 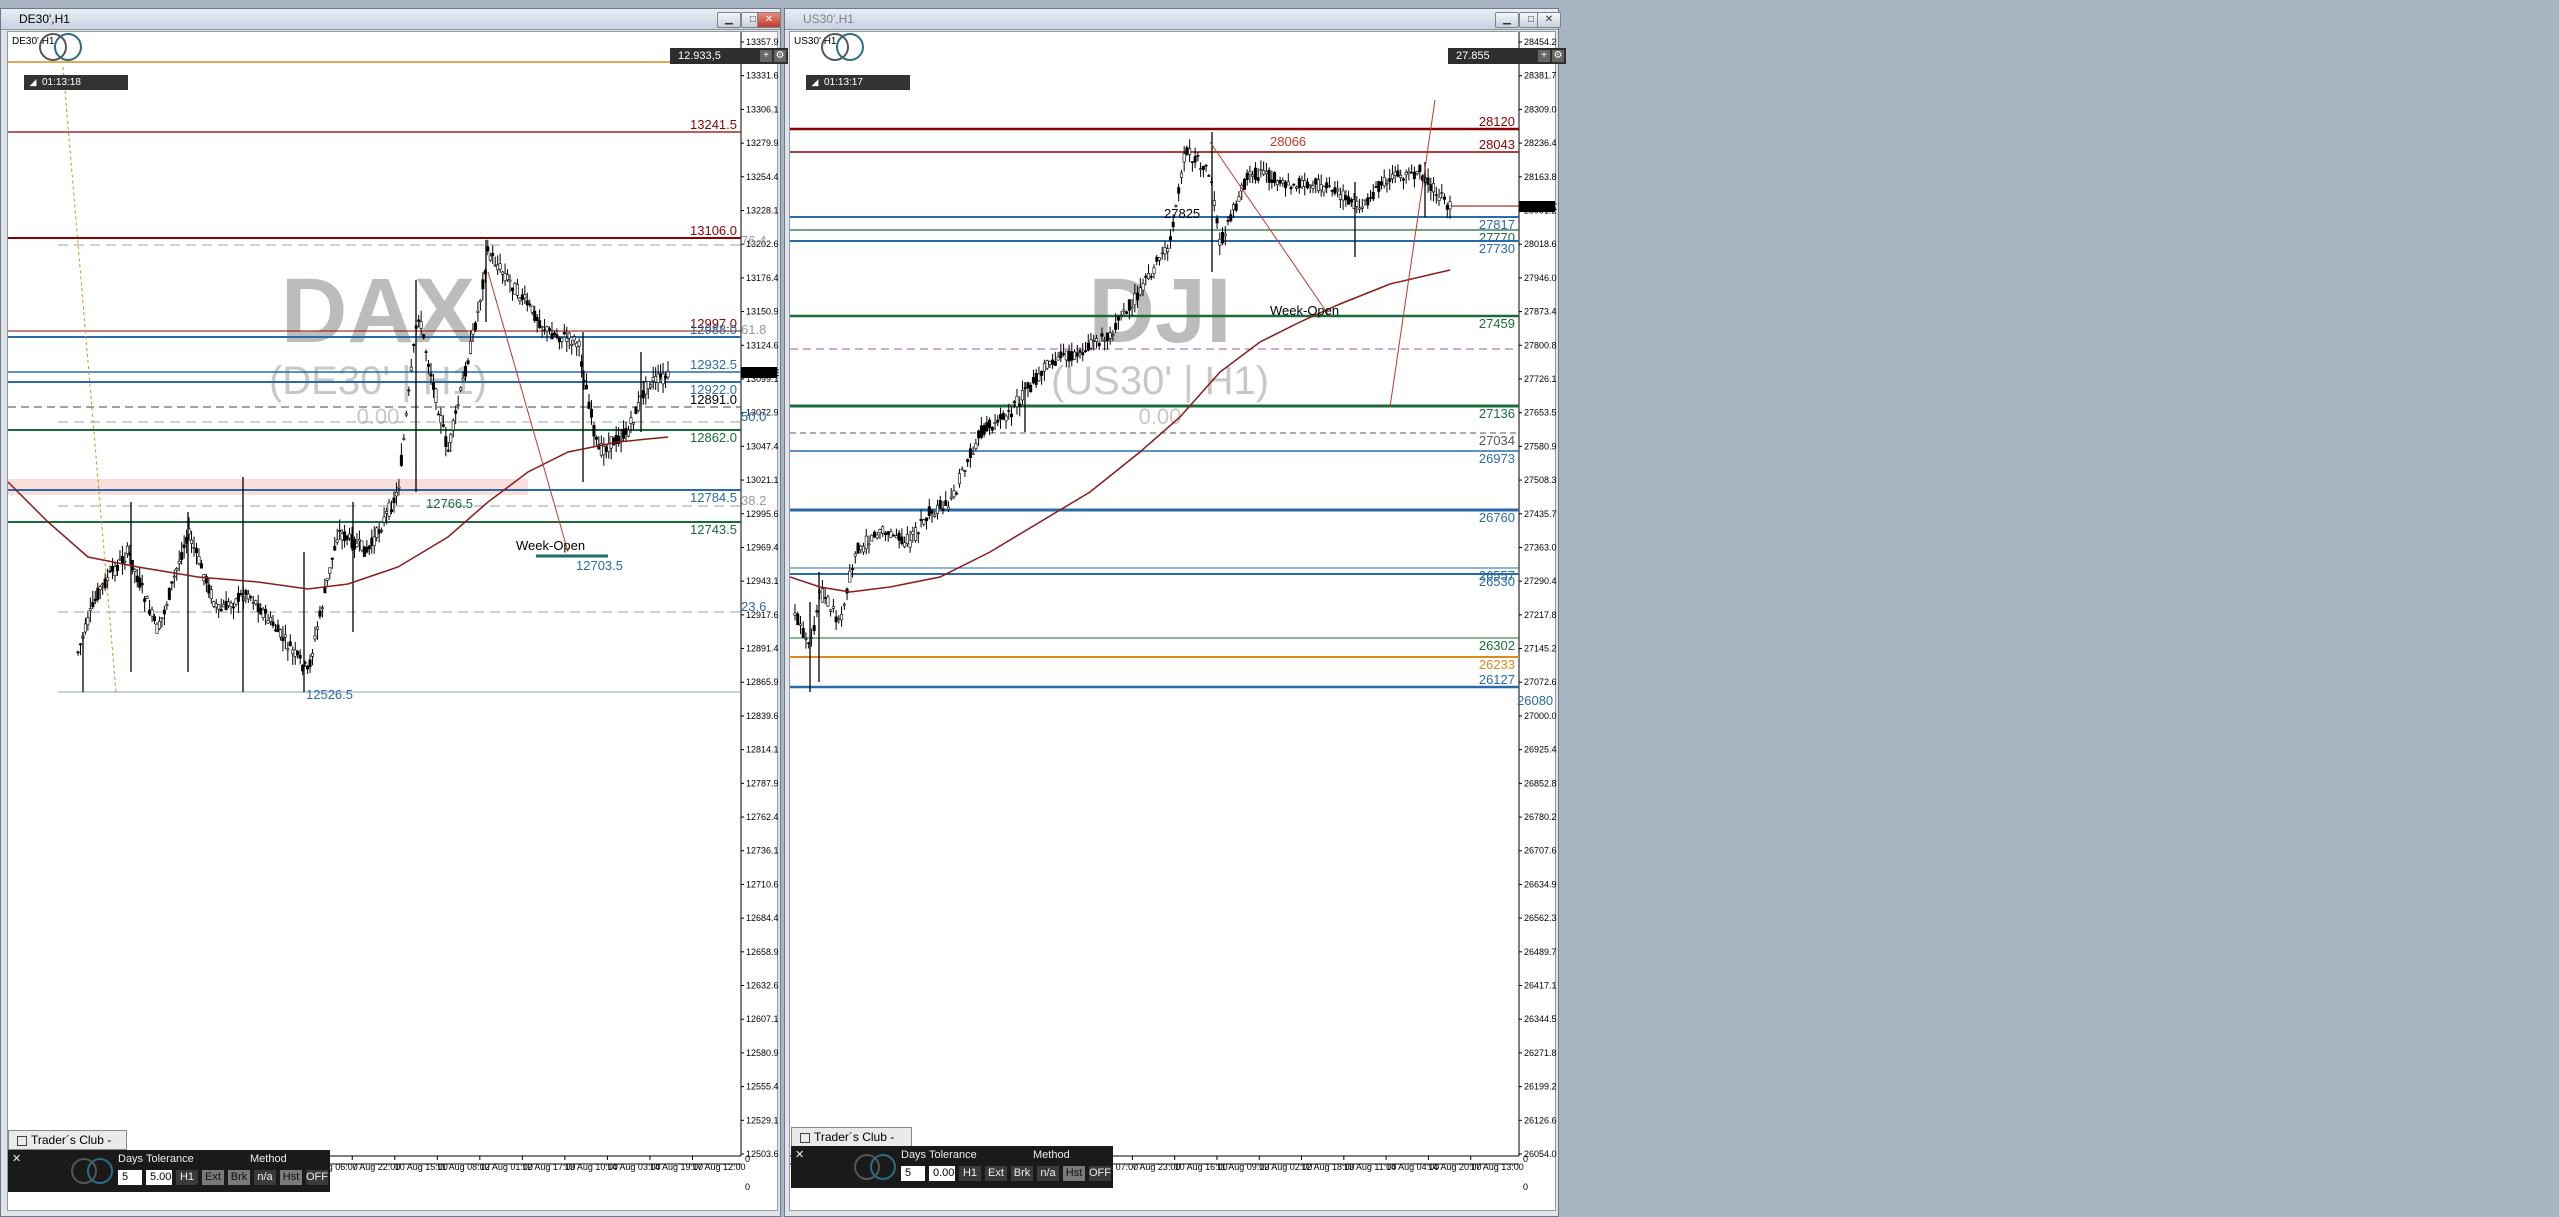 I want to click on y-tick-label: 28236.46, so click(x=1540, y=143).